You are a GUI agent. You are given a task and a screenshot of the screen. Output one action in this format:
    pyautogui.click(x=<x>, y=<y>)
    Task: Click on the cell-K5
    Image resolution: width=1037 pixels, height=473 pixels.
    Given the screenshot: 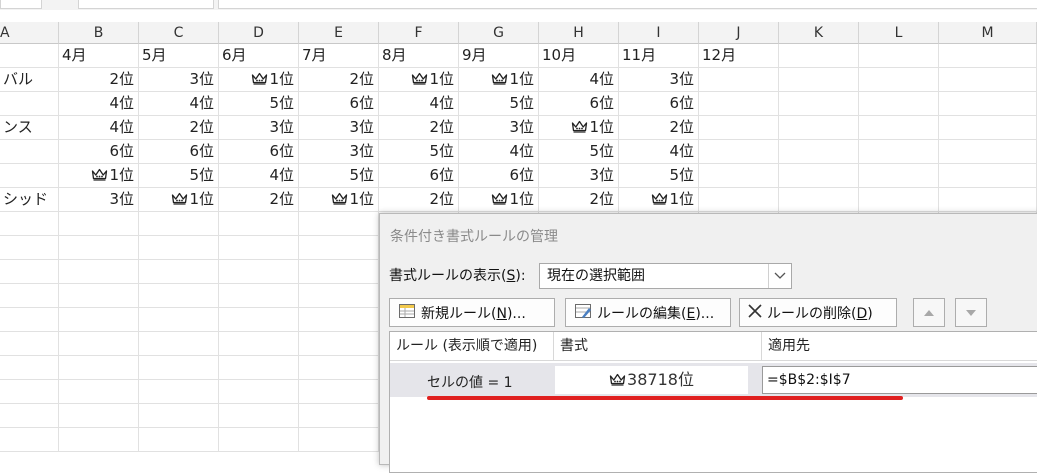 What is the action you would take?
    pyautogui.click(x=819, y=152)
    